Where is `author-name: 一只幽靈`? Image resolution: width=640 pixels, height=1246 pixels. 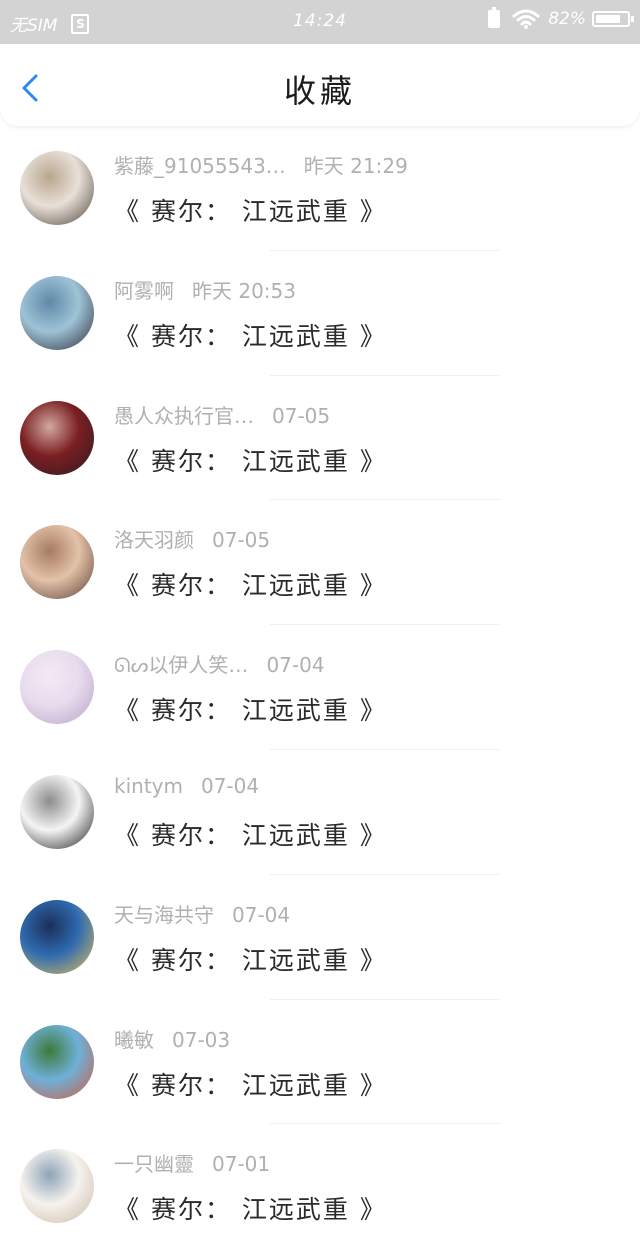 author-name: 一只幽靈 is located at coordinates (154, 1162).